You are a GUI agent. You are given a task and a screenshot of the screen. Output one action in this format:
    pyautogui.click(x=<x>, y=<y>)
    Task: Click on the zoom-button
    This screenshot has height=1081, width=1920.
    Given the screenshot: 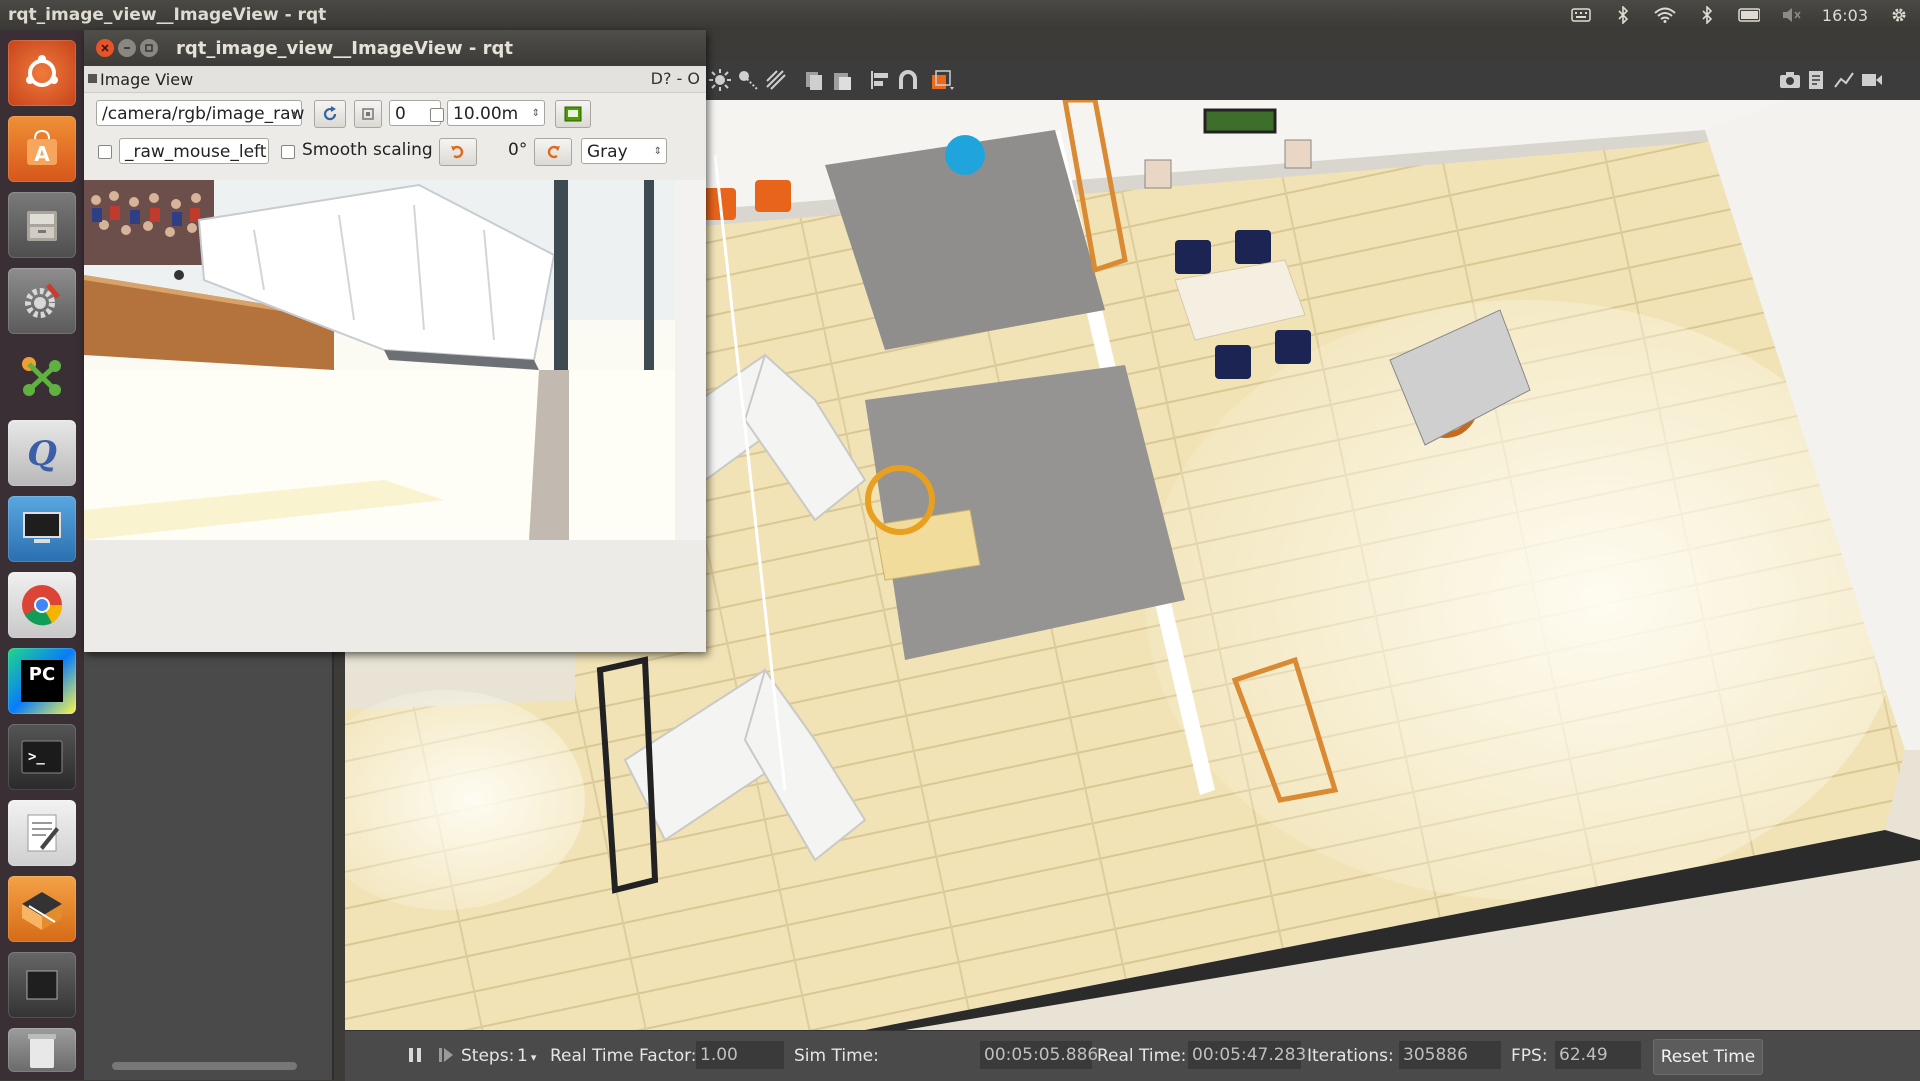 What is the action you would take?
    pyautogui.click(x=368, y=114)
    